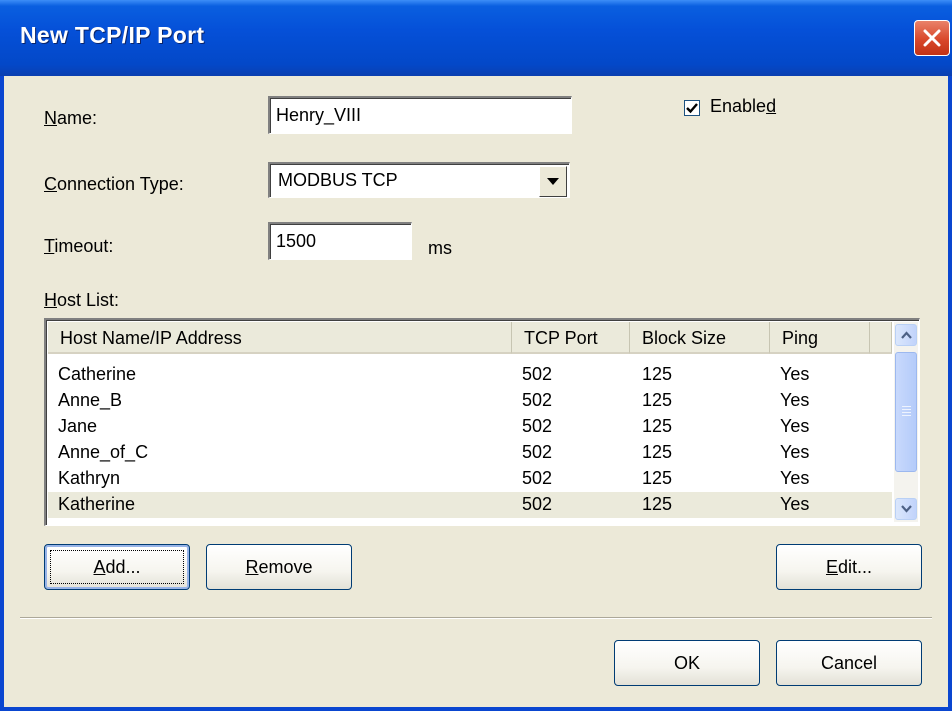 The height and width of the screenshot is (711, 952). What do you see at coordinates (470, 453) in the screenshot?
I see `list-item: Anne_of_C 502 125 Yes` at bounding box center [470, 453].